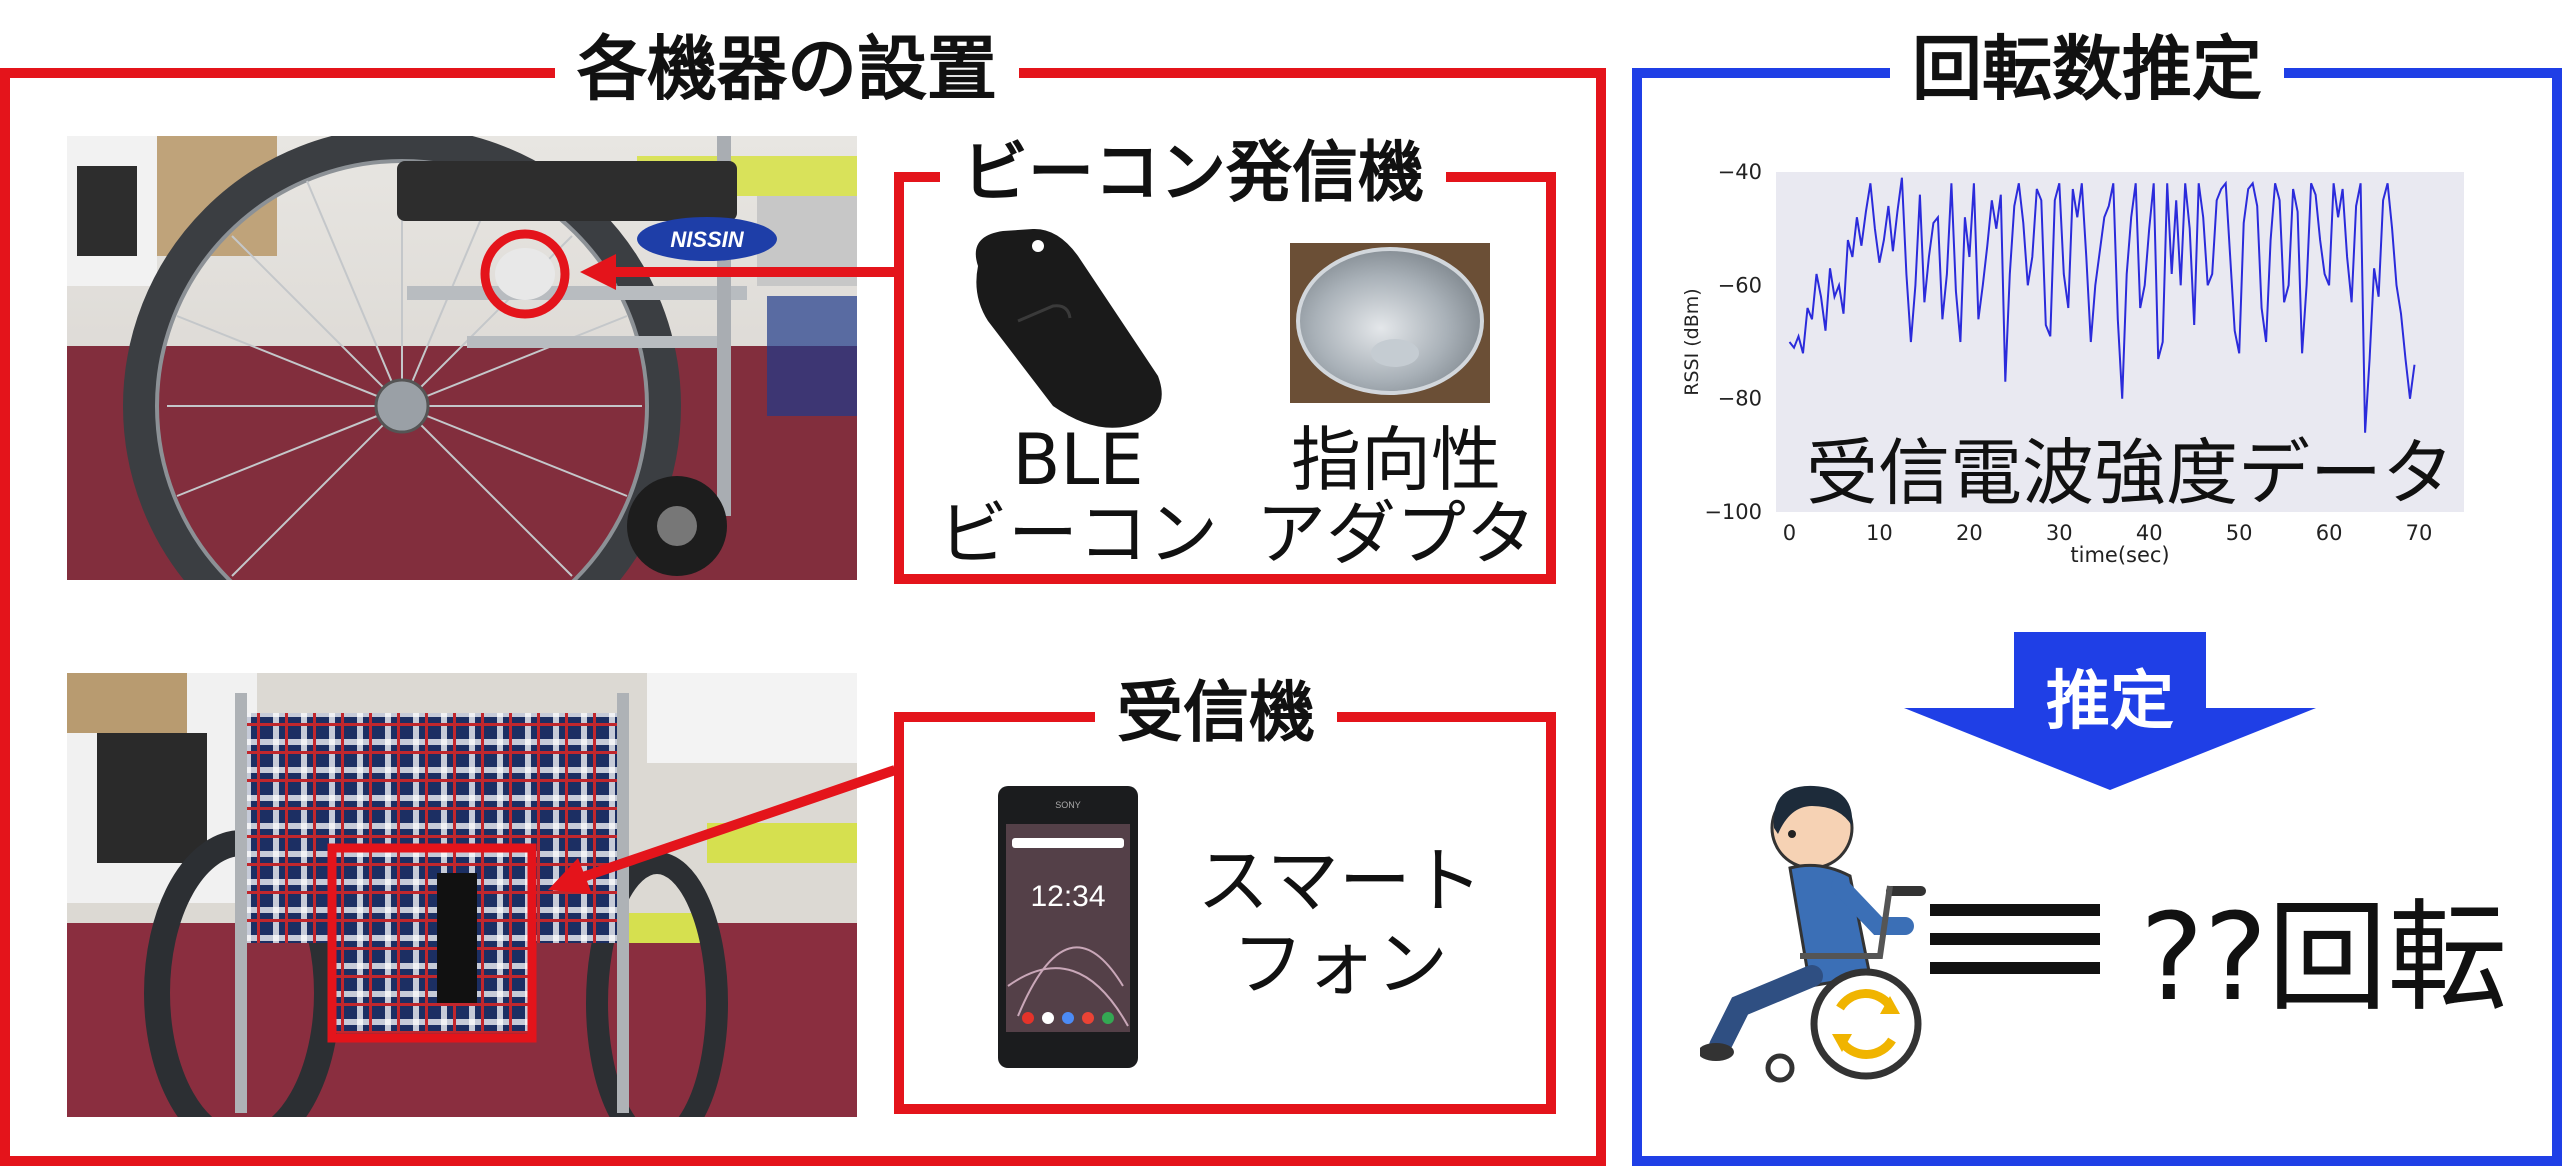 Image resolution: width=2568 pixels, height=1166 pixels. Describe the element at coordinates (1740, 285) in the screenshot. I see `y-tick-label: −60` at that location.